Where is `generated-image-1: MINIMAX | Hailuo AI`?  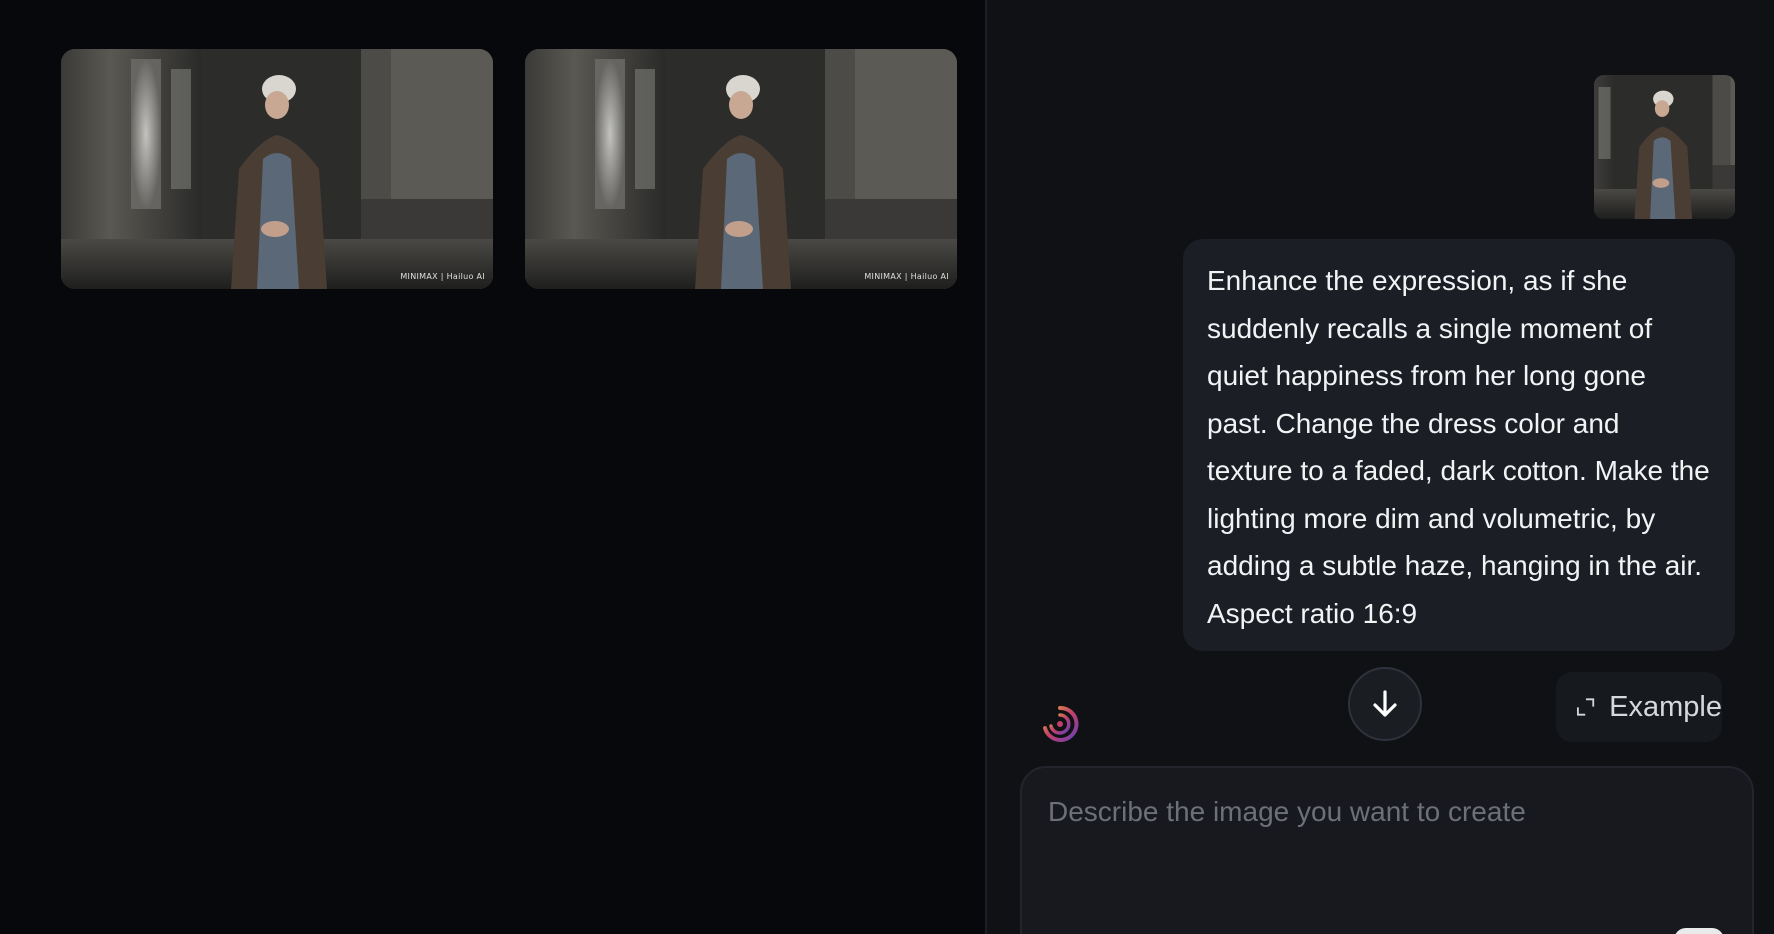
generated-image-1: MINIMAX | Hailuo AI is located at coordinates (277, 169).